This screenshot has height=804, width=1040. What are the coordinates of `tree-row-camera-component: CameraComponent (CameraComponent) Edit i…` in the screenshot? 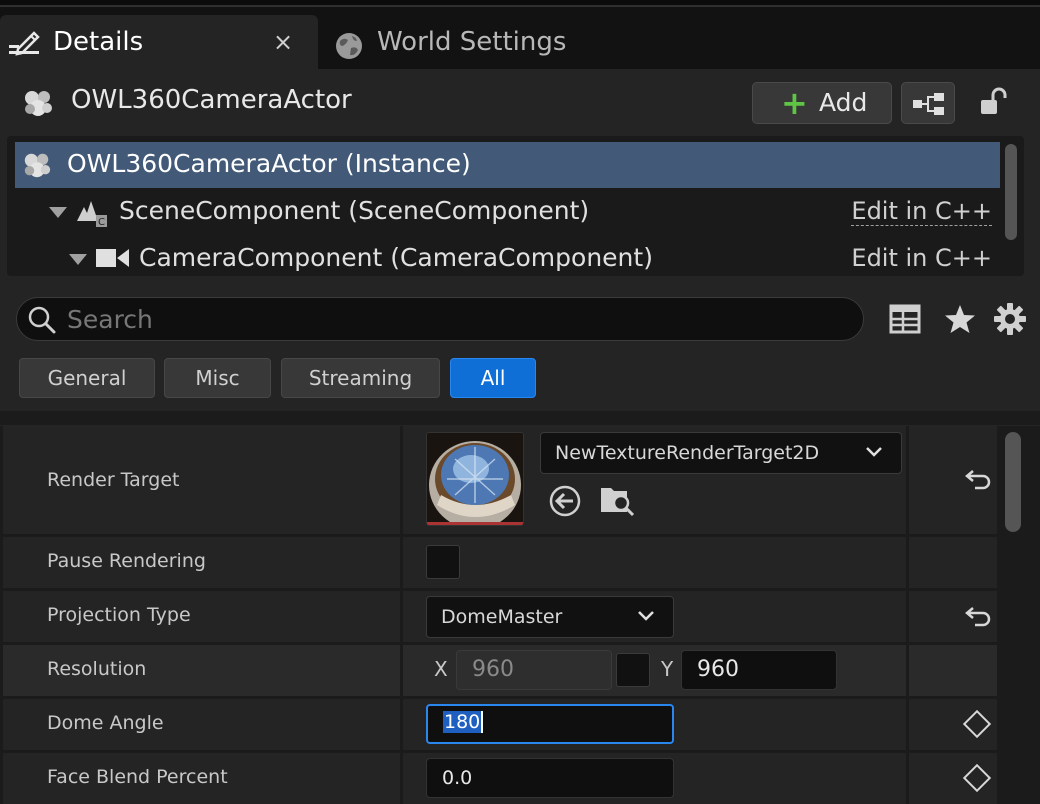 It's located at (507, 256).